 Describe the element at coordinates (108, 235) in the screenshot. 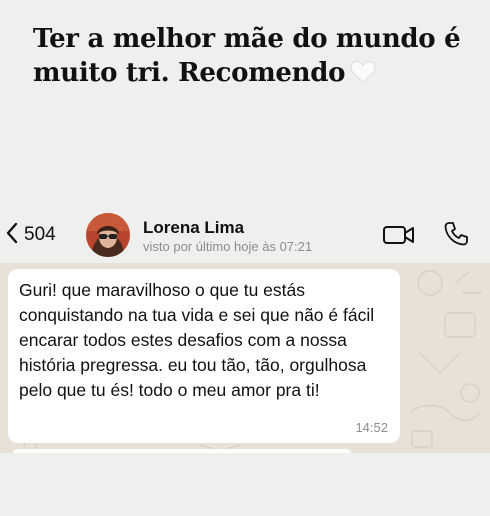

I see `avatar` at that location.